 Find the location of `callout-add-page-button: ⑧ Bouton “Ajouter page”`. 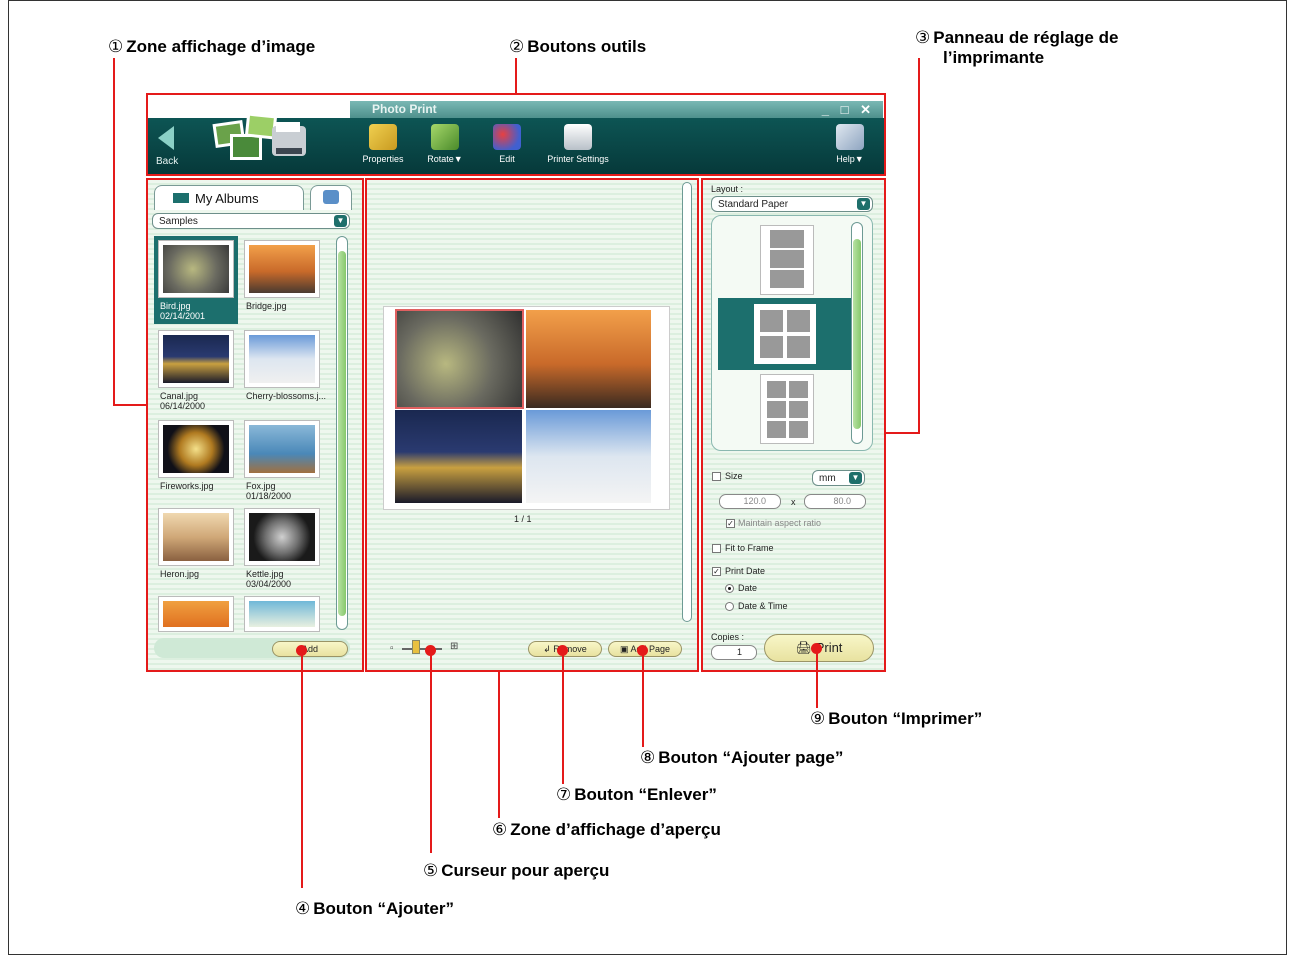

callout-add-page-button: ⑧ Bouton “Ajouter page” is located at coordinates (742, 757).